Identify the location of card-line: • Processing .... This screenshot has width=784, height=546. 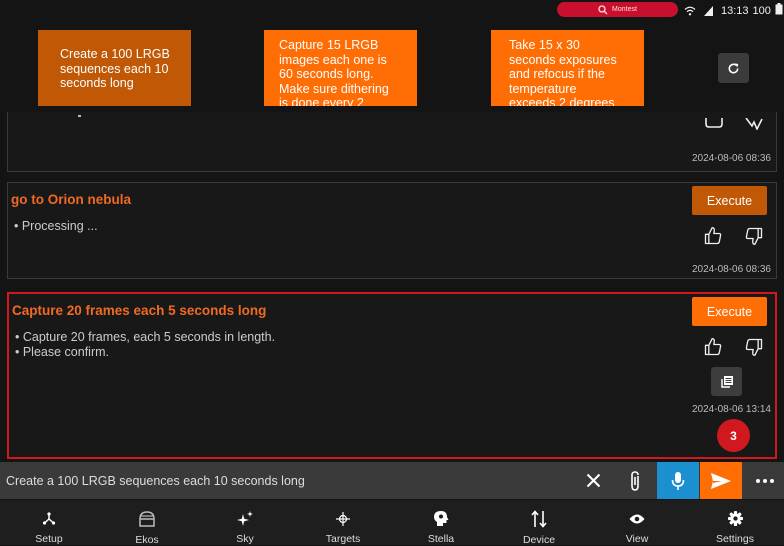
(56, 226).